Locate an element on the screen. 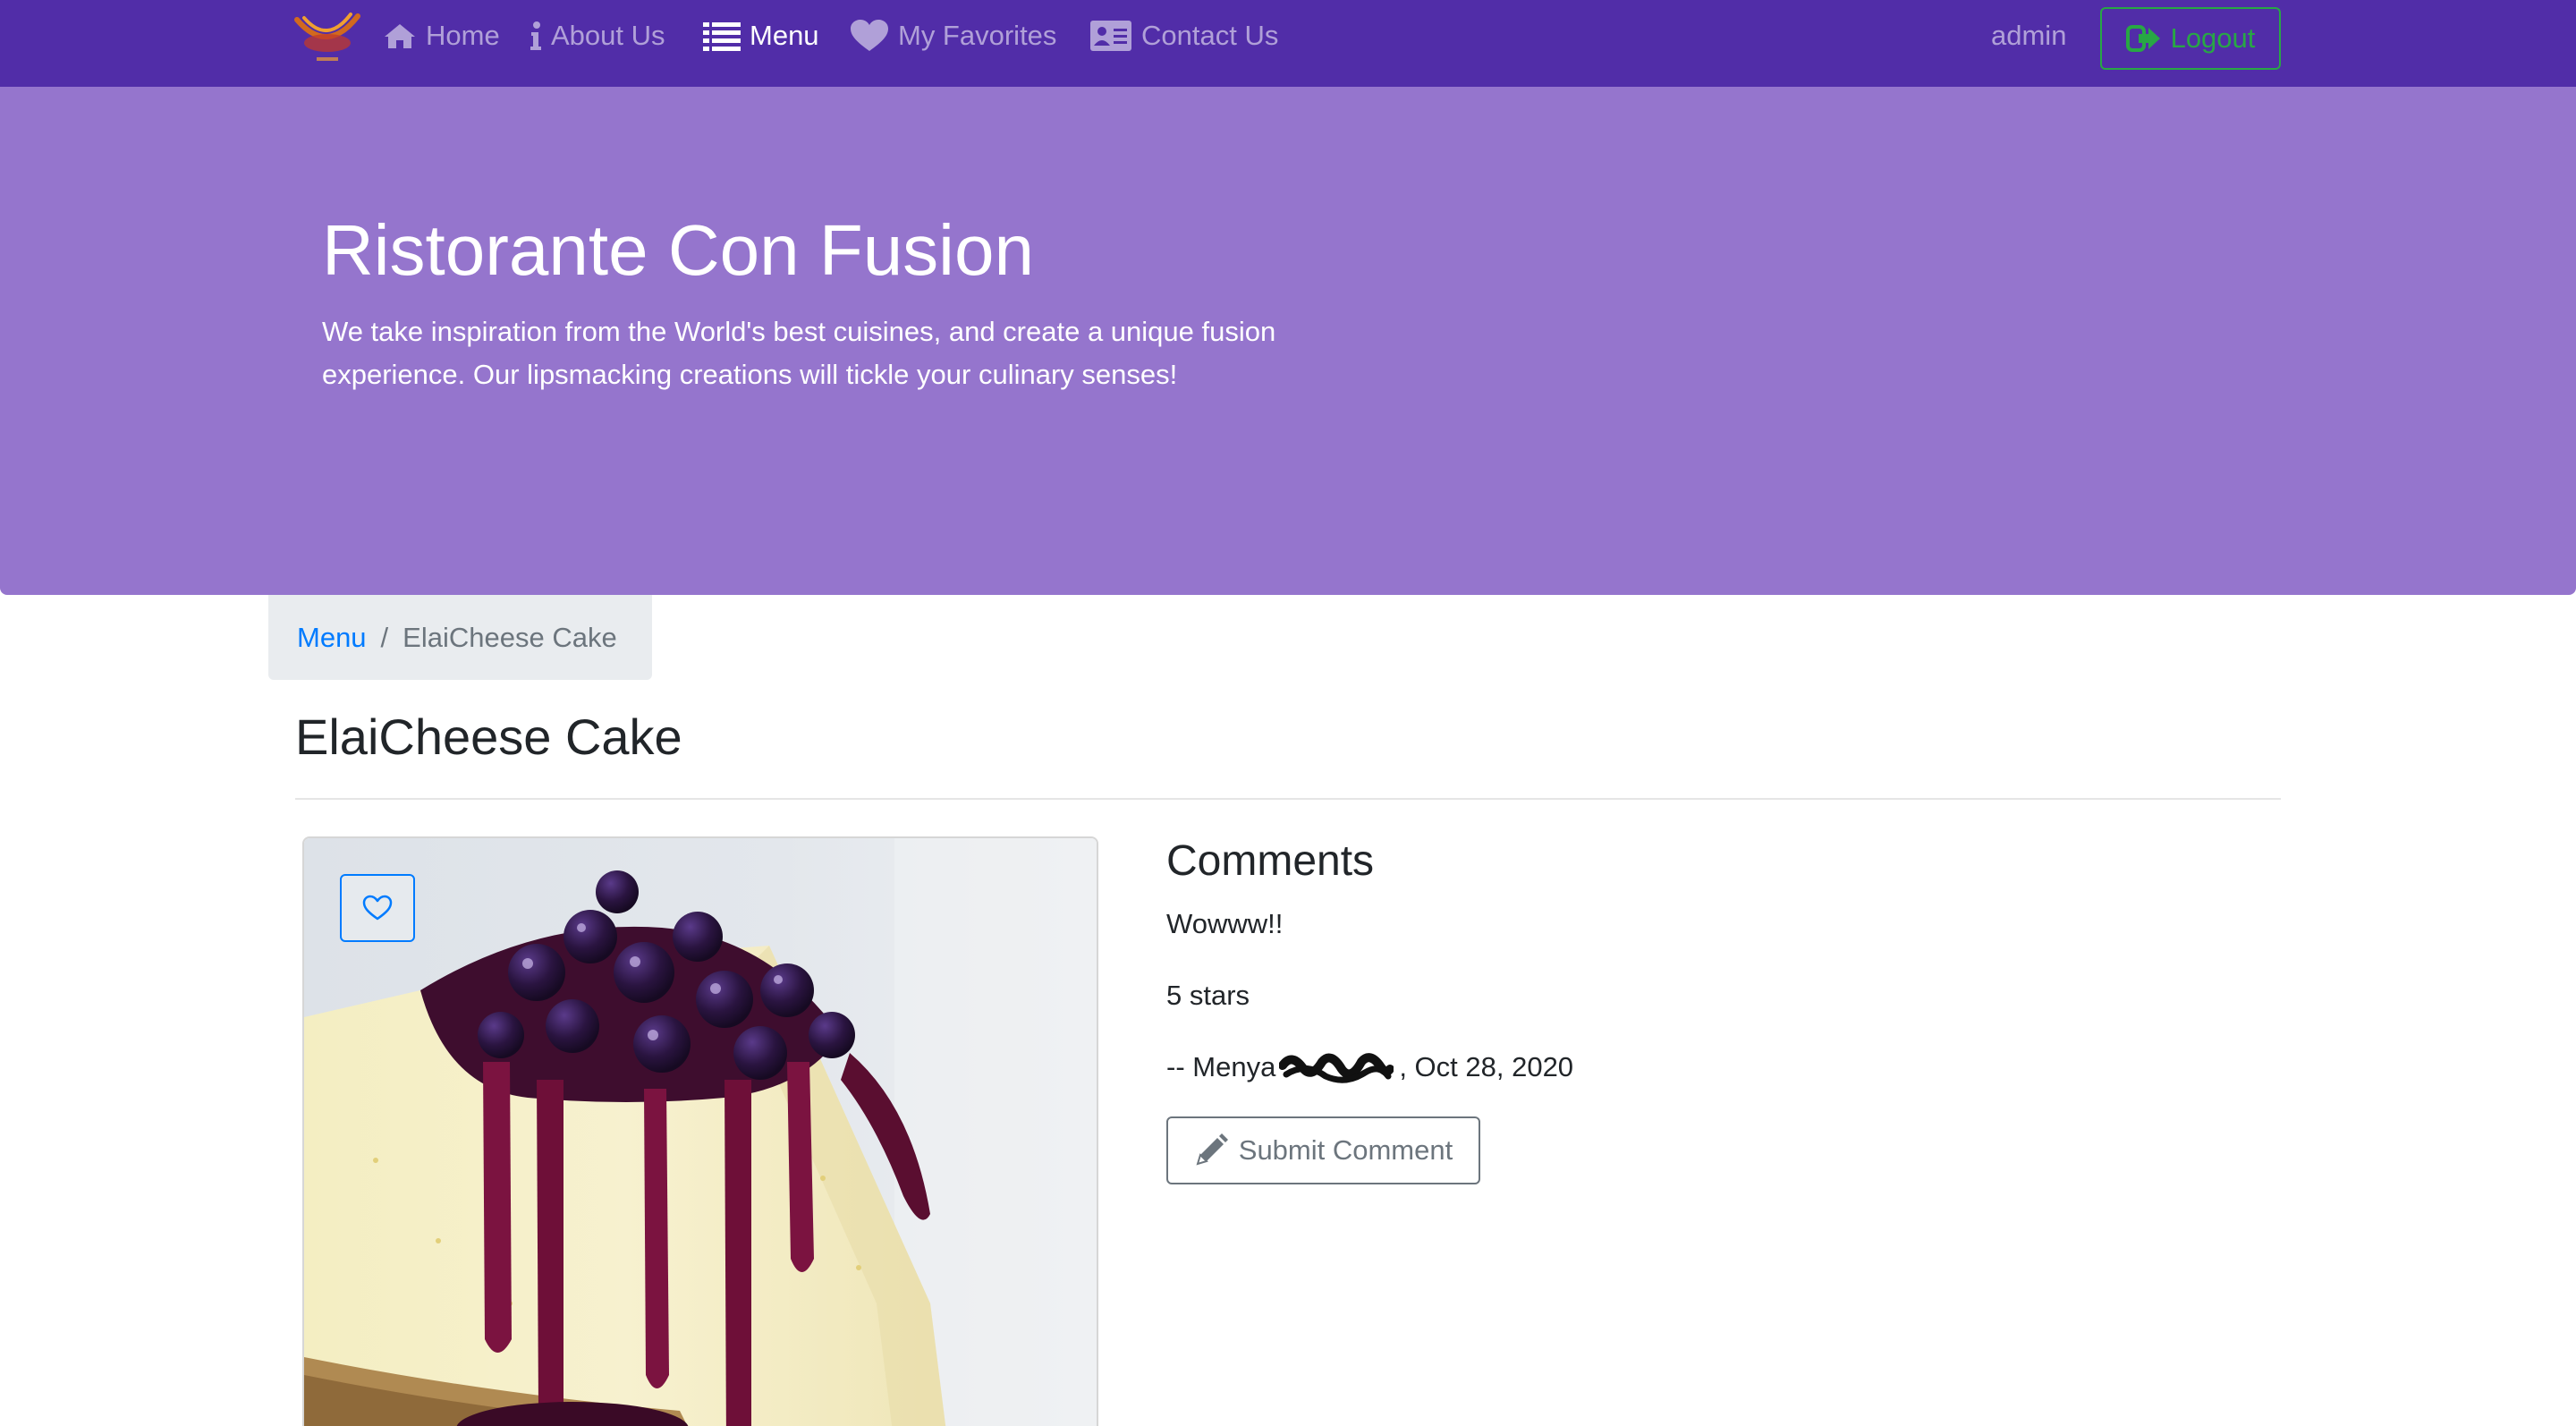  restaurant-logo is located at coordinates (327, 36).